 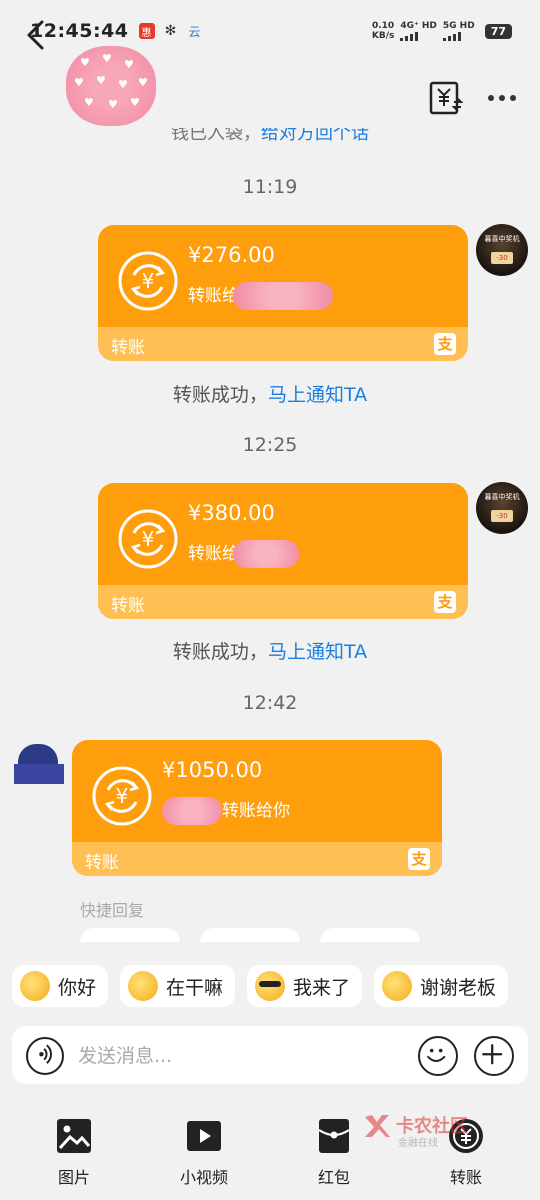 What do you see at coordinates (494, 1056) in the screenshot?
I see `plus-button-icon` at bounding box center [494, 1056].